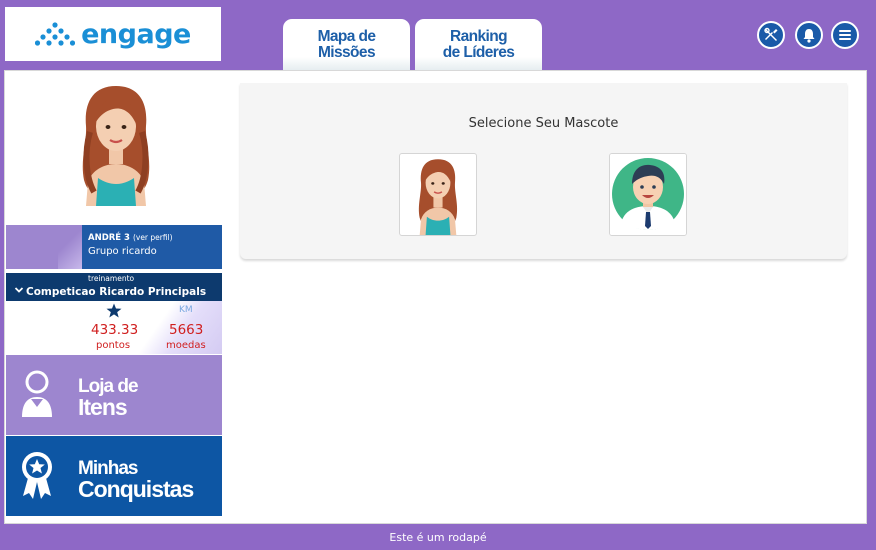  I want to click on menu-button, so click(845, 35).